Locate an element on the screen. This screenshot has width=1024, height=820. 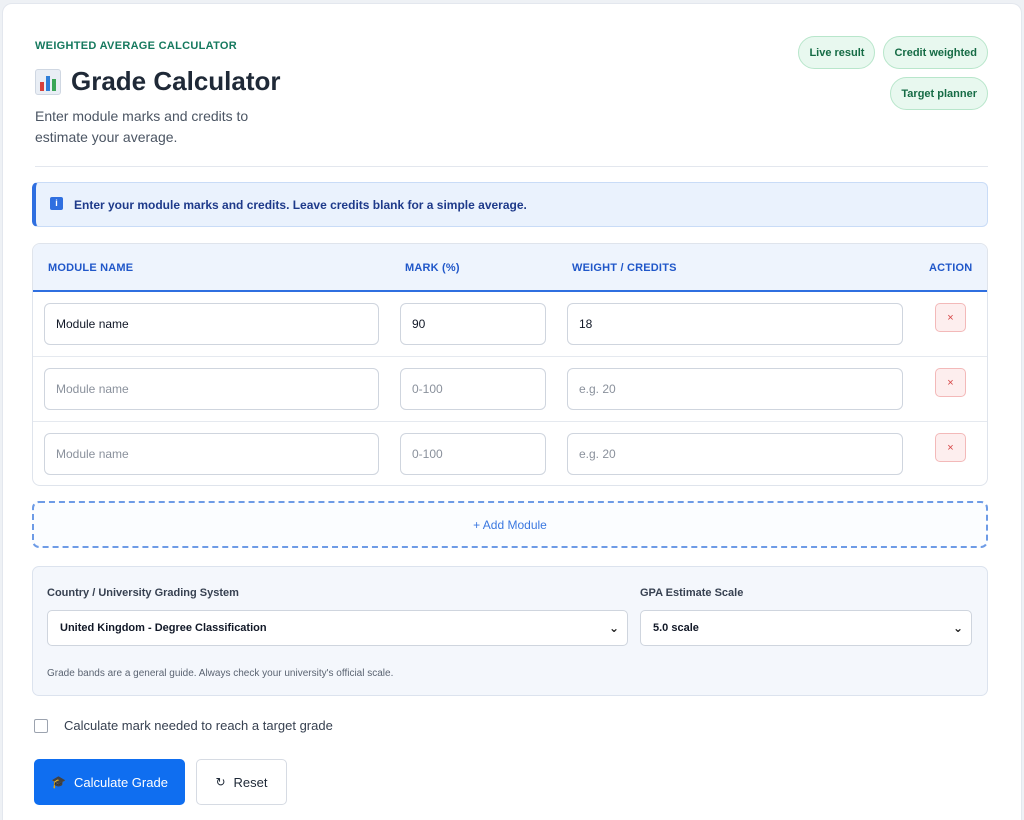
grading-system-value: United Kingdom - Degree Classification is located at coordinates (163, 628).